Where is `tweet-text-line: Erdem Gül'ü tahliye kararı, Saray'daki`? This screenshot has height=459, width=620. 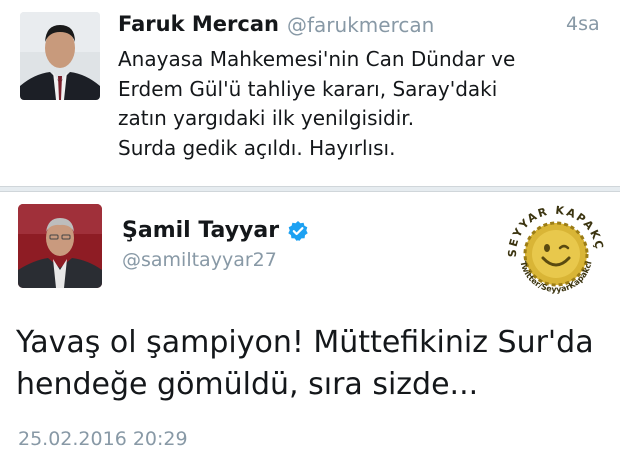
tweet-text-line: Erdem Gül'ü tahliye kararı, Saray'daki is located at coordinates (308, 88).